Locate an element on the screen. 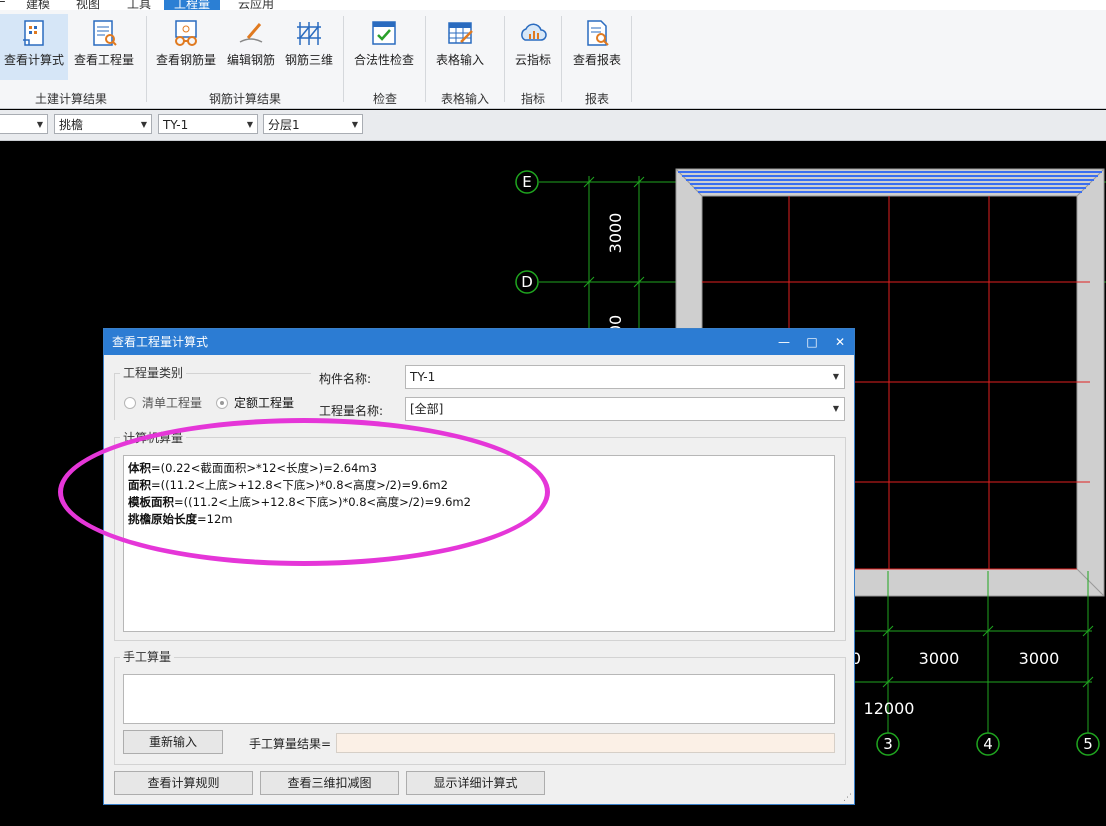  view-report-button: 查看报表 is located at coordinates (597, 47).